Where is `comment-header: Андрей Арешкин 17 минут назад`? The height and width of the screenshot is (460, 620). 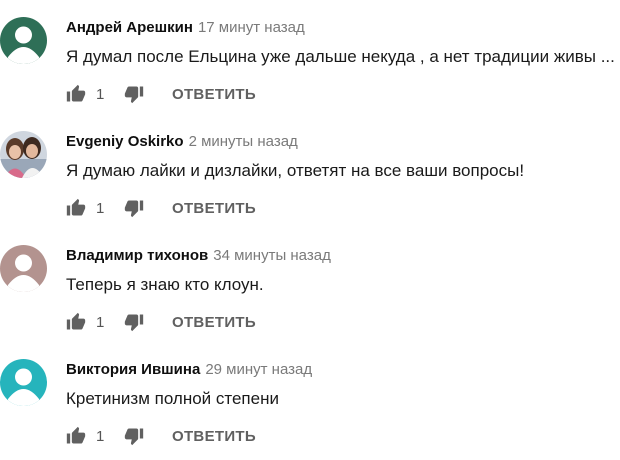
comment-header: Андрей Арешкин 17 минут назад is located at coordinates (185, 28).